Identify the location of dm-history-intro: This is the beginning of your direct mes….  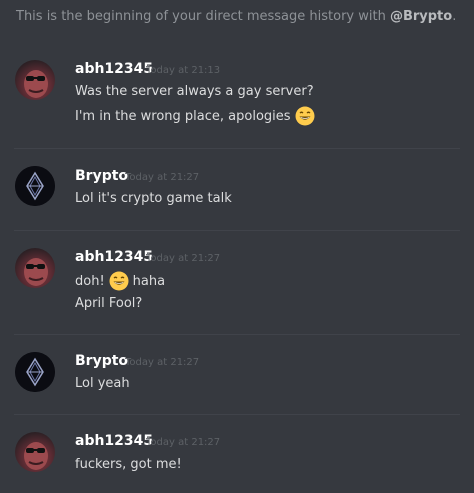
(236, 16).